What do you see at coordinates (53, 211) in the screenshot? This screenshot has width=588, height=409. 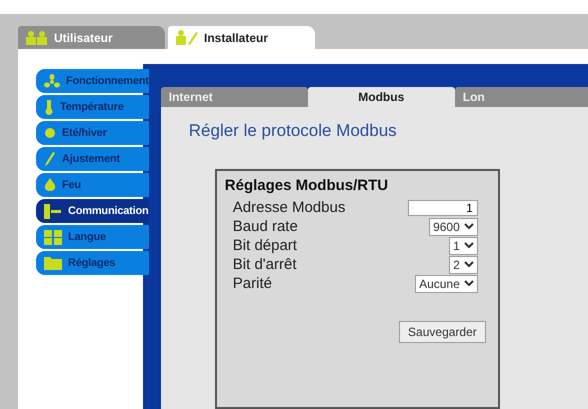 I see `connector-icon` at bounding box center [53, 211].